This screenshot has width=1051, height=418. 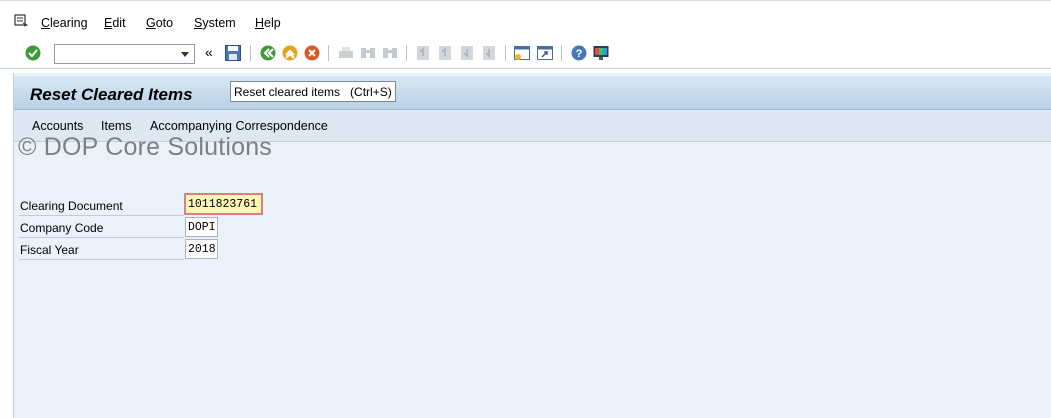 I want to click on company-code-field: DOPI, so click(x=201, y=227).